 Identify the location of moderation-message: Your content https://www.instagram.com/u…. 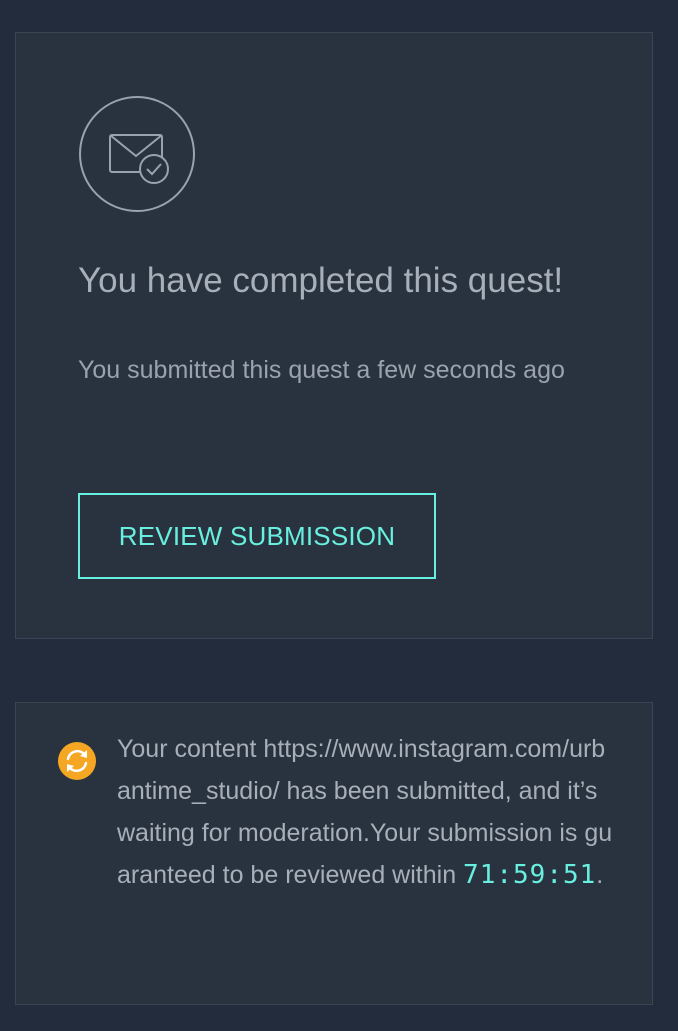
(367, 812).